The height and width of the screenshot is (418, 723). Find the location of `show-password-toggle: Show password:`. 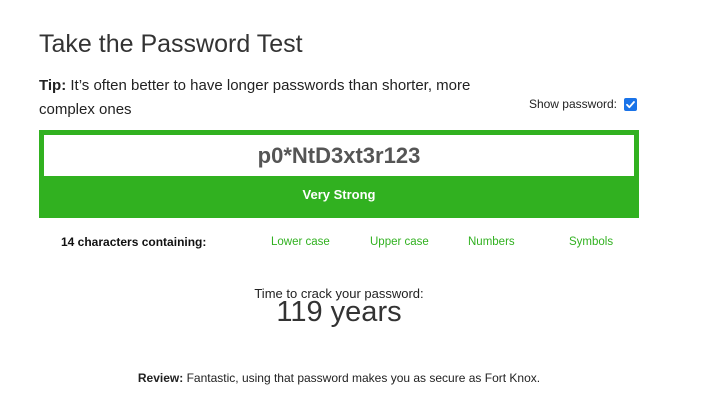

show-password-toggle: Show password: is located at coordinates (583, 104).